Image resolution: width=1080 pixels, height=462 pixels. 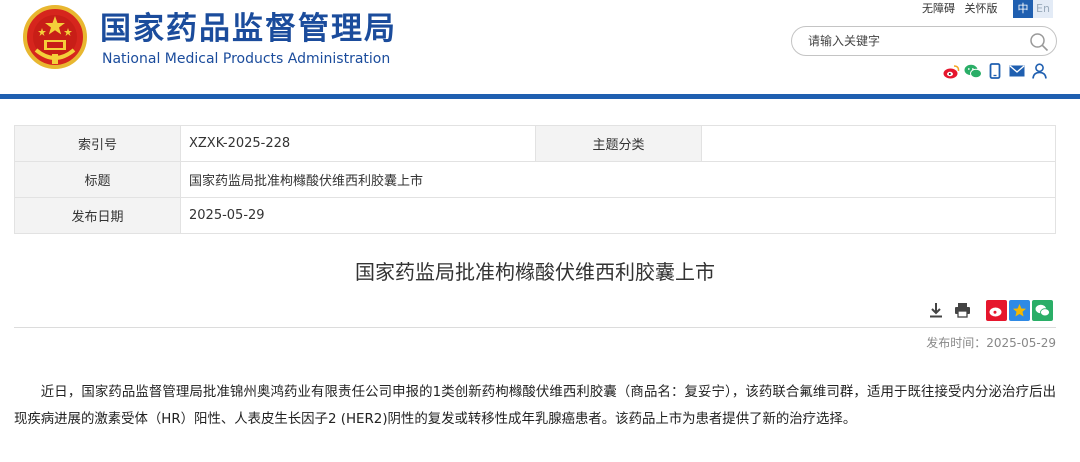 I want to click on mail-icon, so click(x=1017, y=71).